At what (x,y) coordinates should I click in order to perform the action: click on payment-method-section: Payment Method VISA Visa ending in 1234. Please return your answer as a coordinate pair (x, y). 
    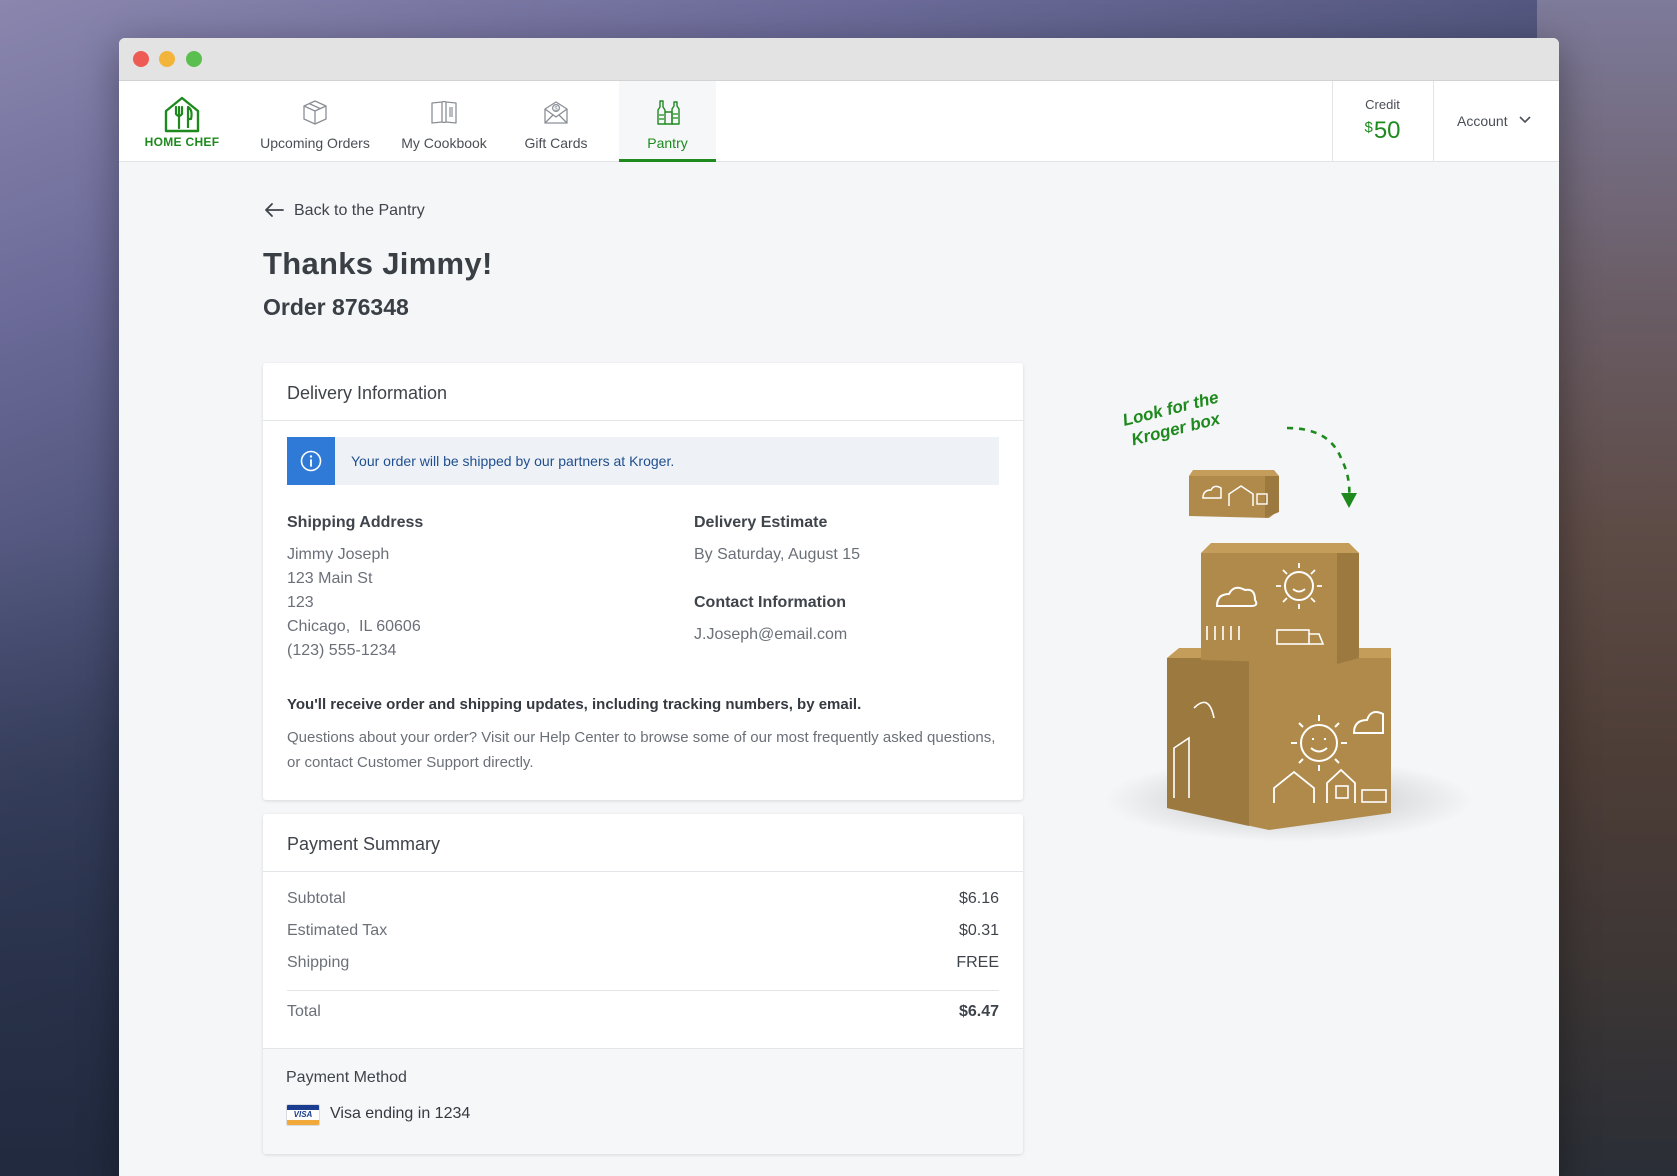
    Looking at the image, I should click on (643, 1101).